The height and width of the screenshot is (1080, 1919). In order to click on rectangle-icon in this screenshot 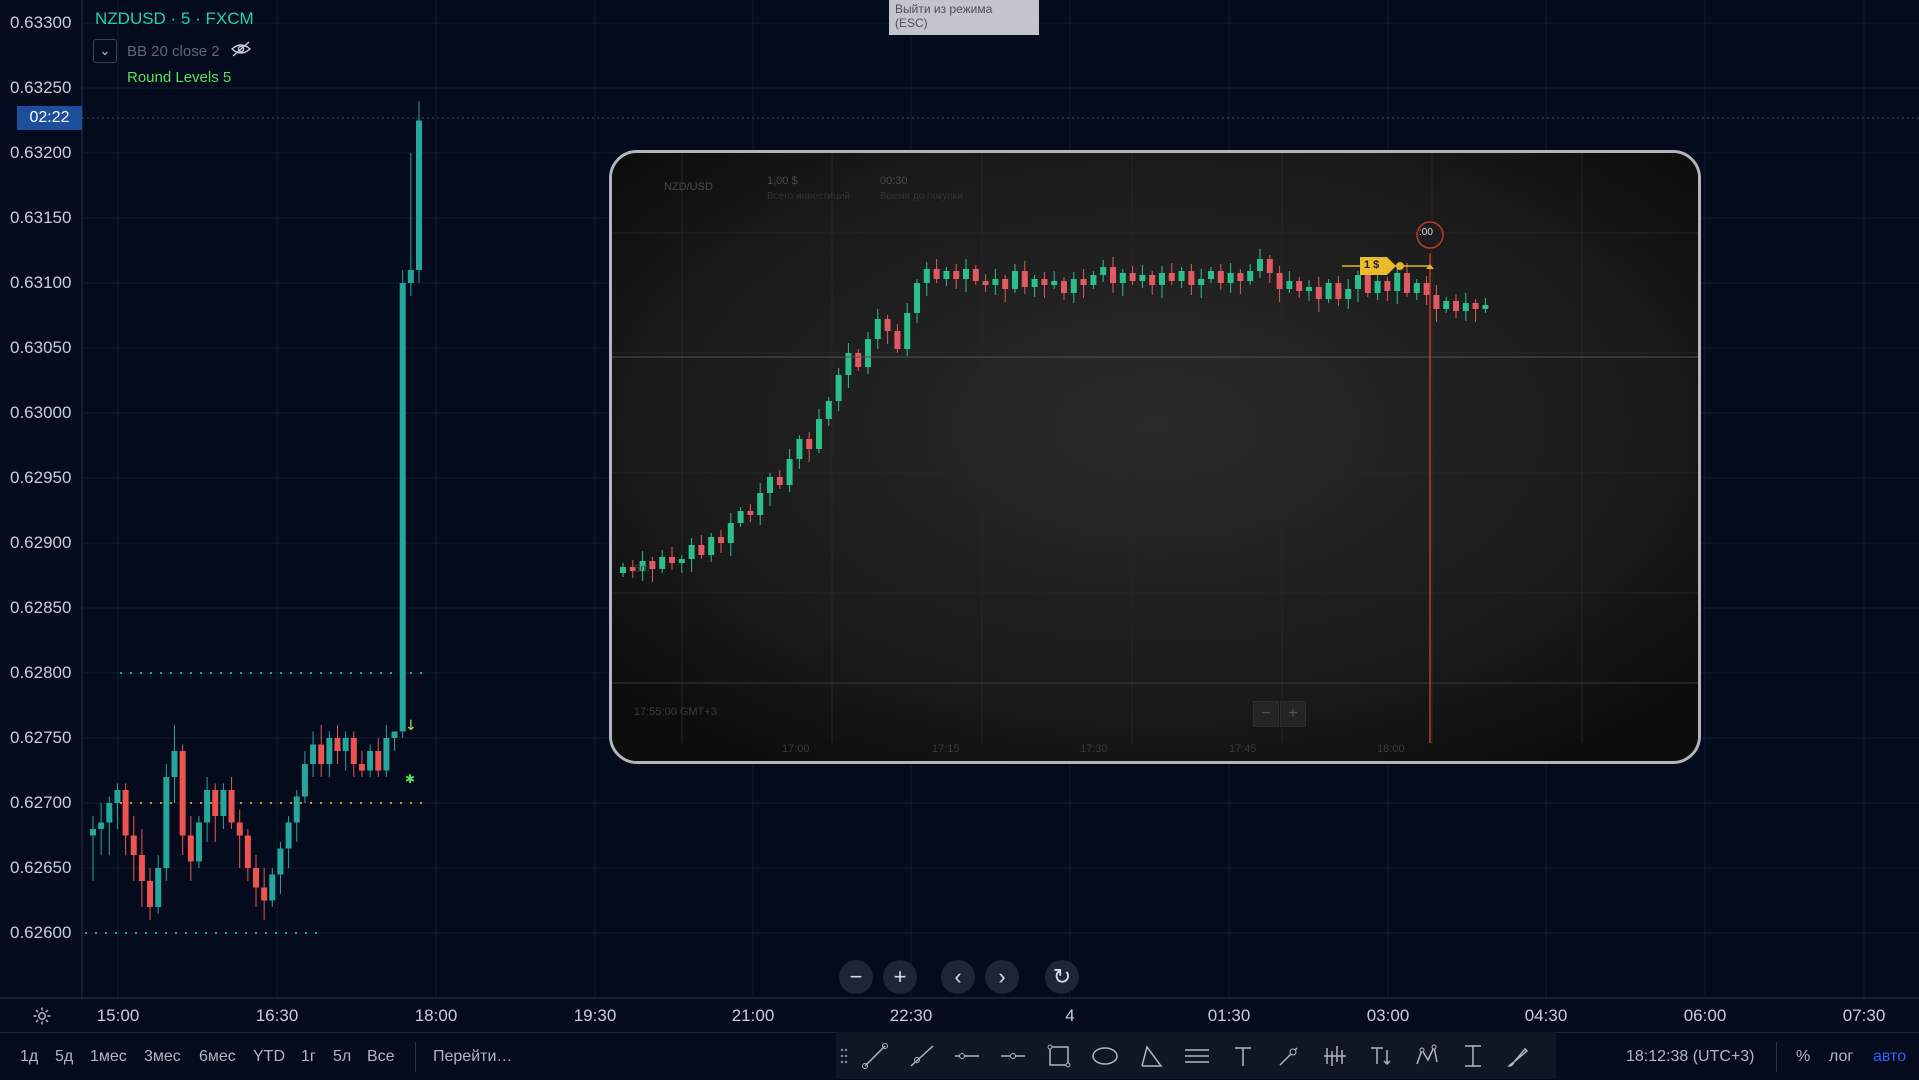, I will do `click(1059, 1055)`.